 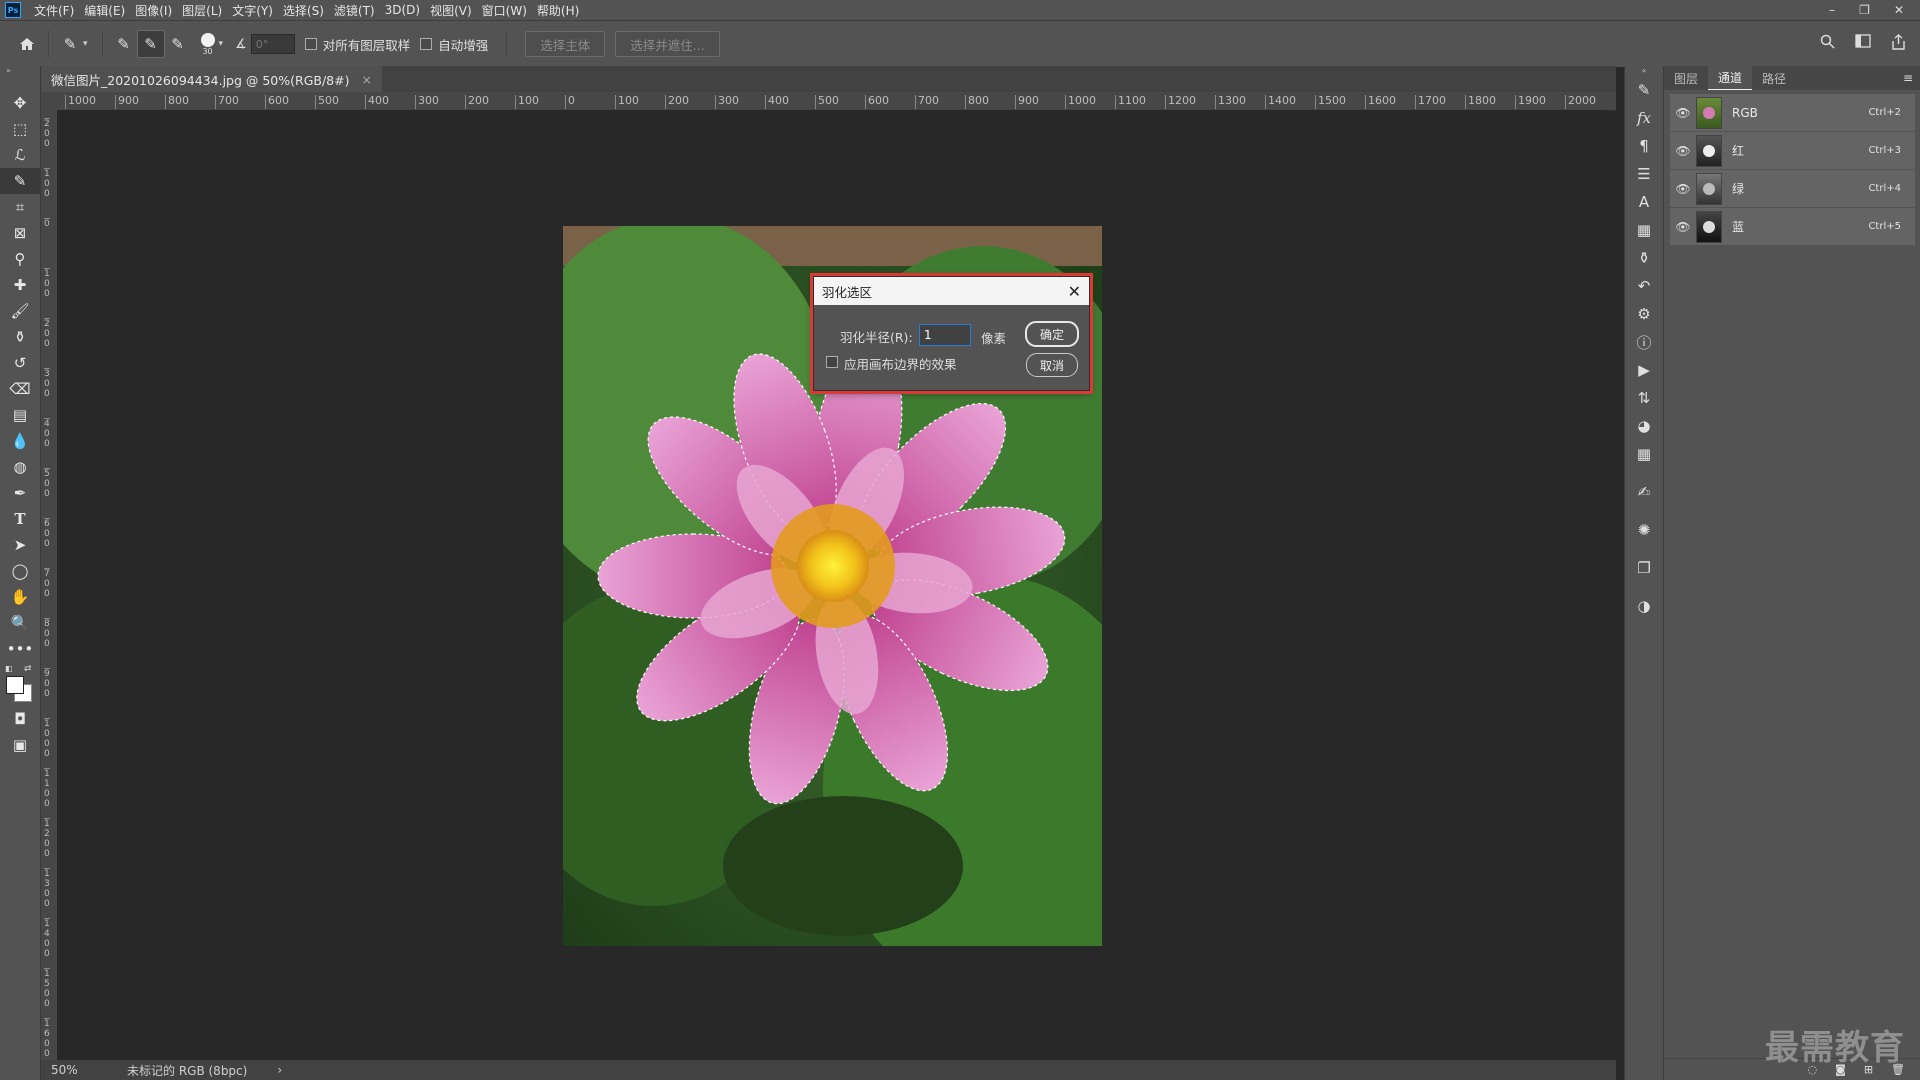 I want to click on ellipse-tool-icon: ◯, so click(x=20, y=571).